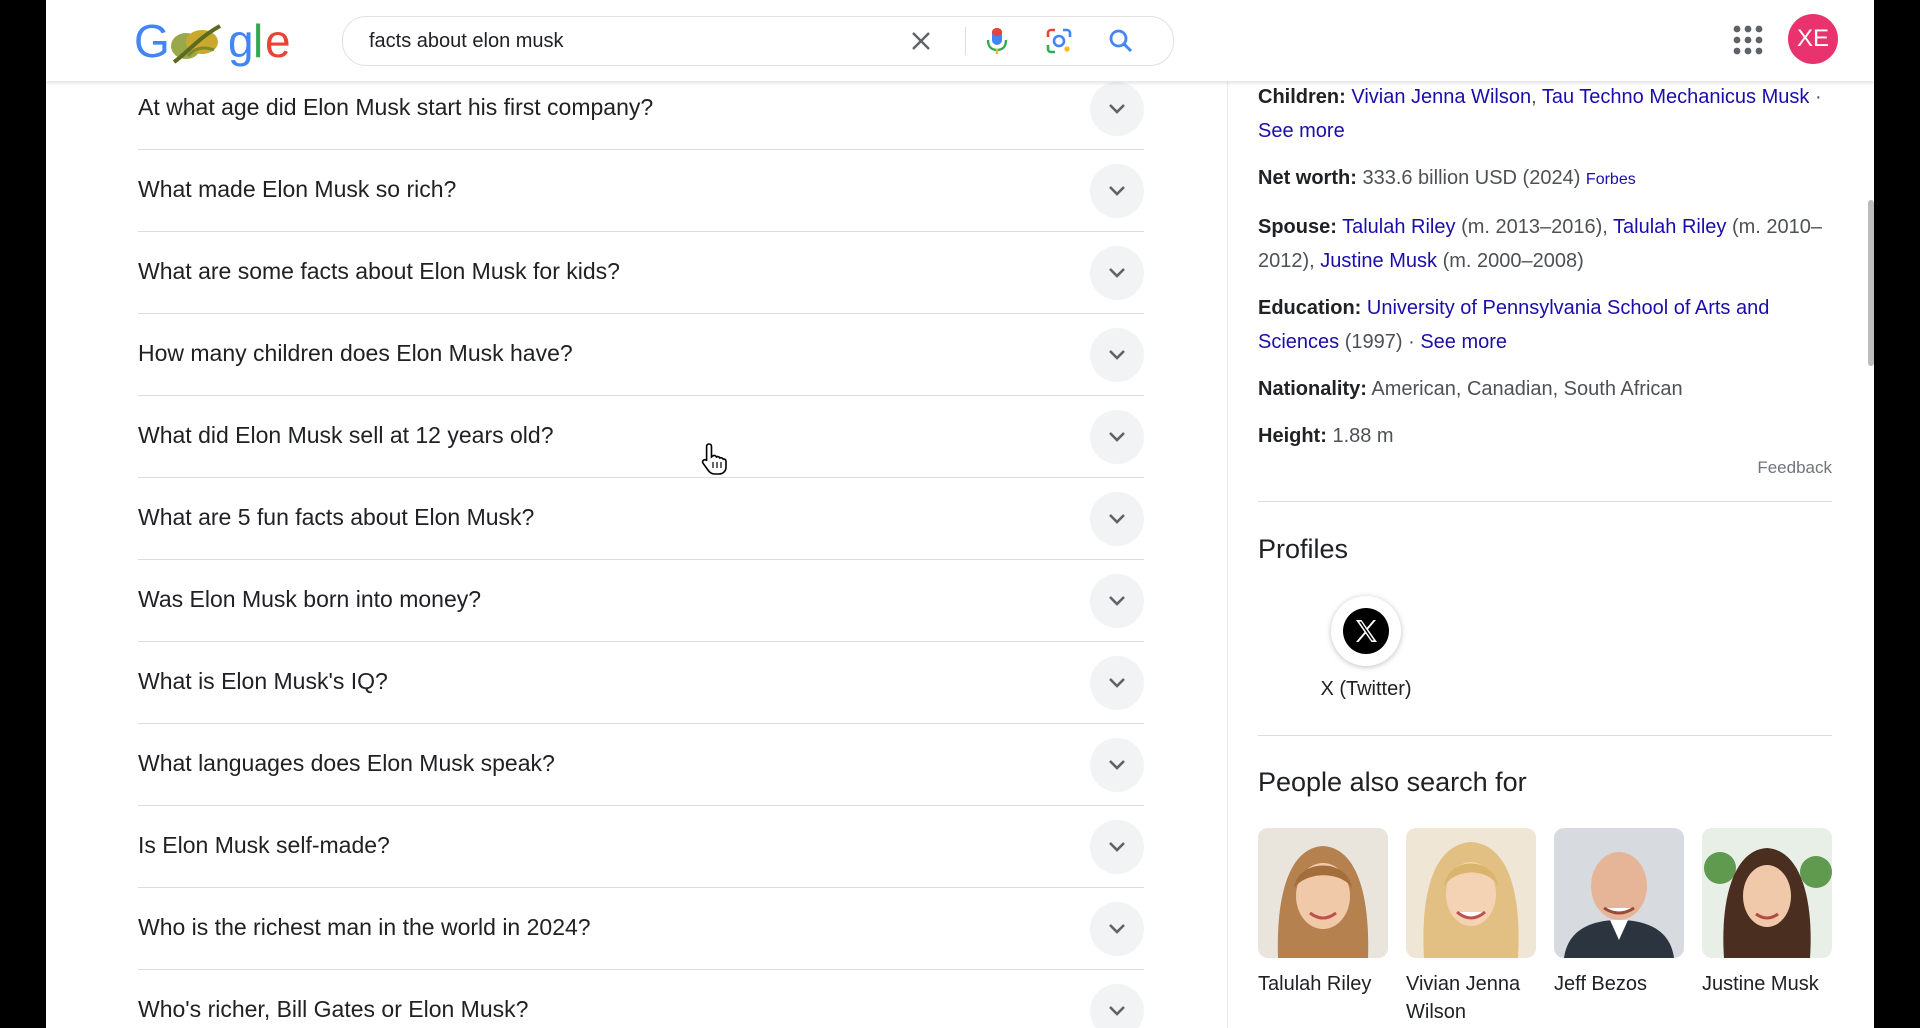 Image resolution: width=1920 pixels, height=1028 pixels. I want to click on search-icon, so click(1121, 41).